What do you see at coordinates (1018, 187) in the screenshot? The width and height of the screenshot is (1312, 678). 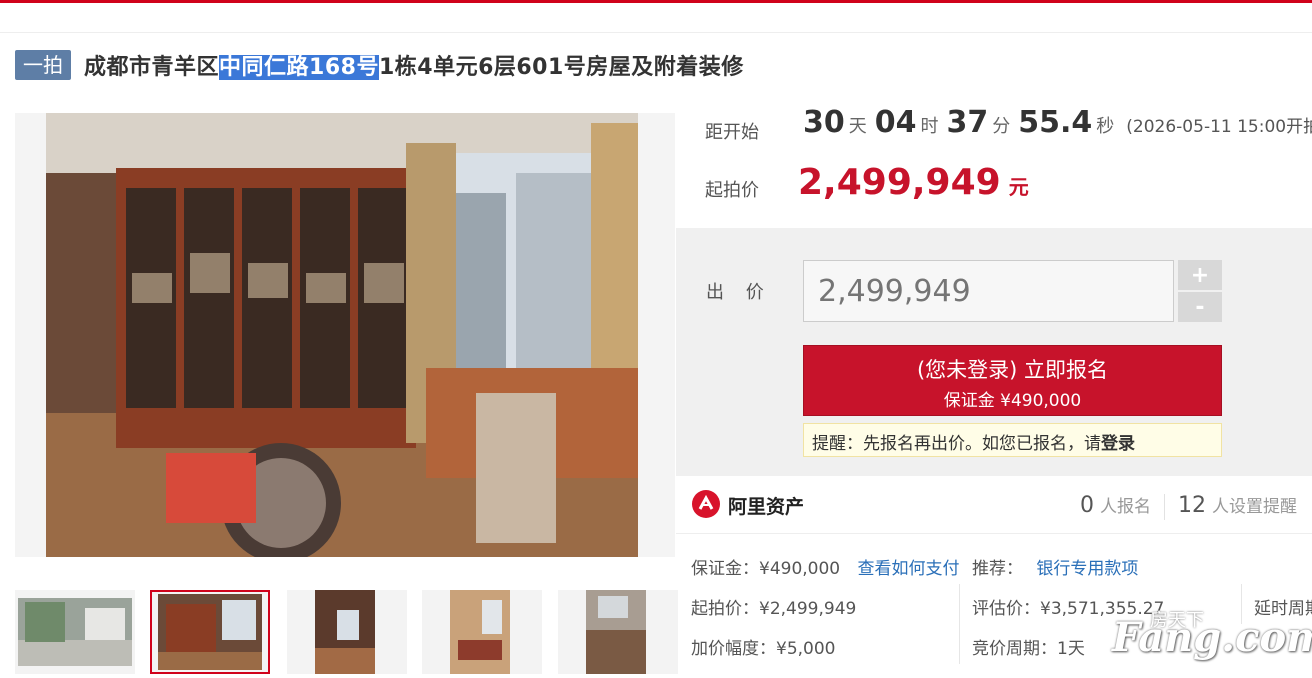 I see `start-price-unit: 元` at bounding box center [1018, 187].